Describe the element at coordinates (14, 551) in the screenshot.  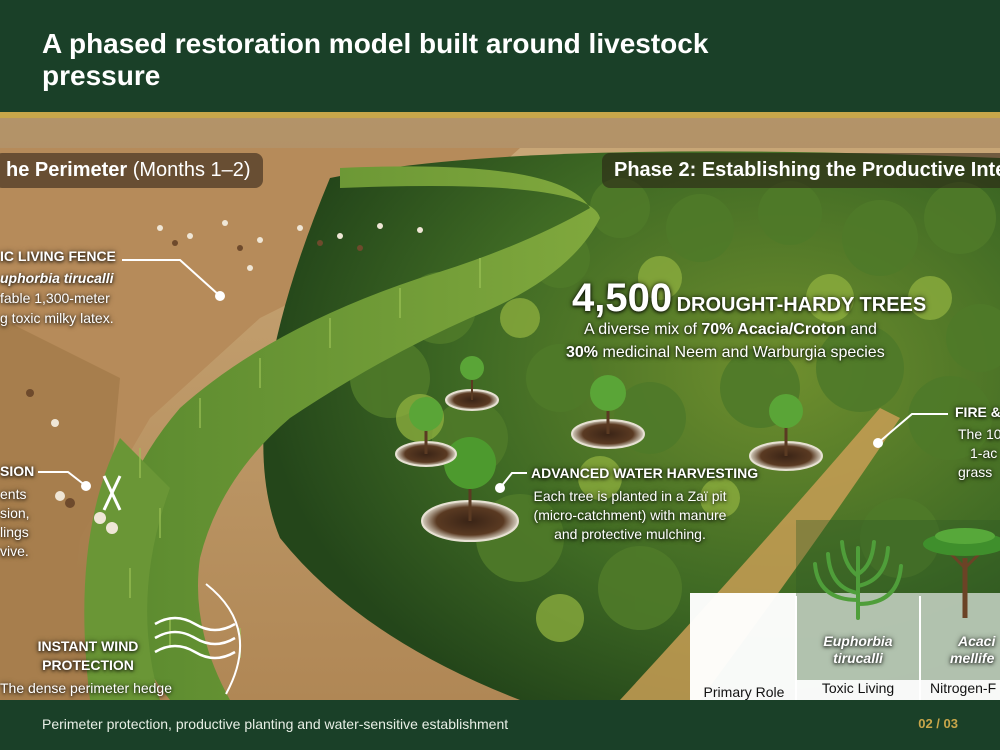
I see `erosion-line4: vive.` at that location.